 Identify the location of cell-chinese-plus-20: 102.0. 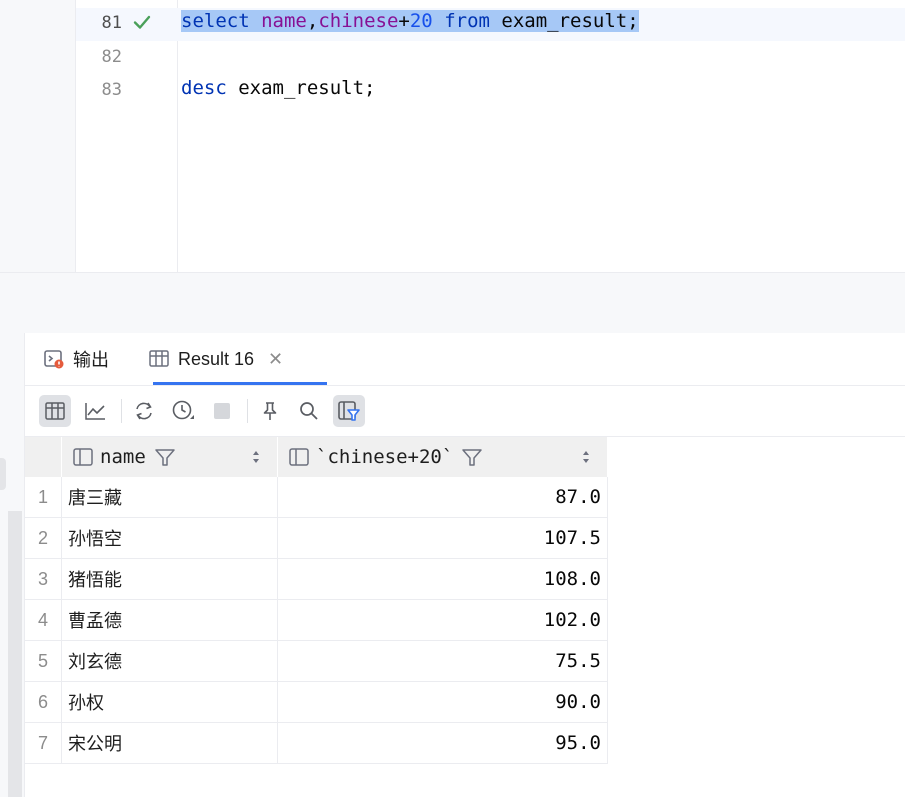
(442, 620).